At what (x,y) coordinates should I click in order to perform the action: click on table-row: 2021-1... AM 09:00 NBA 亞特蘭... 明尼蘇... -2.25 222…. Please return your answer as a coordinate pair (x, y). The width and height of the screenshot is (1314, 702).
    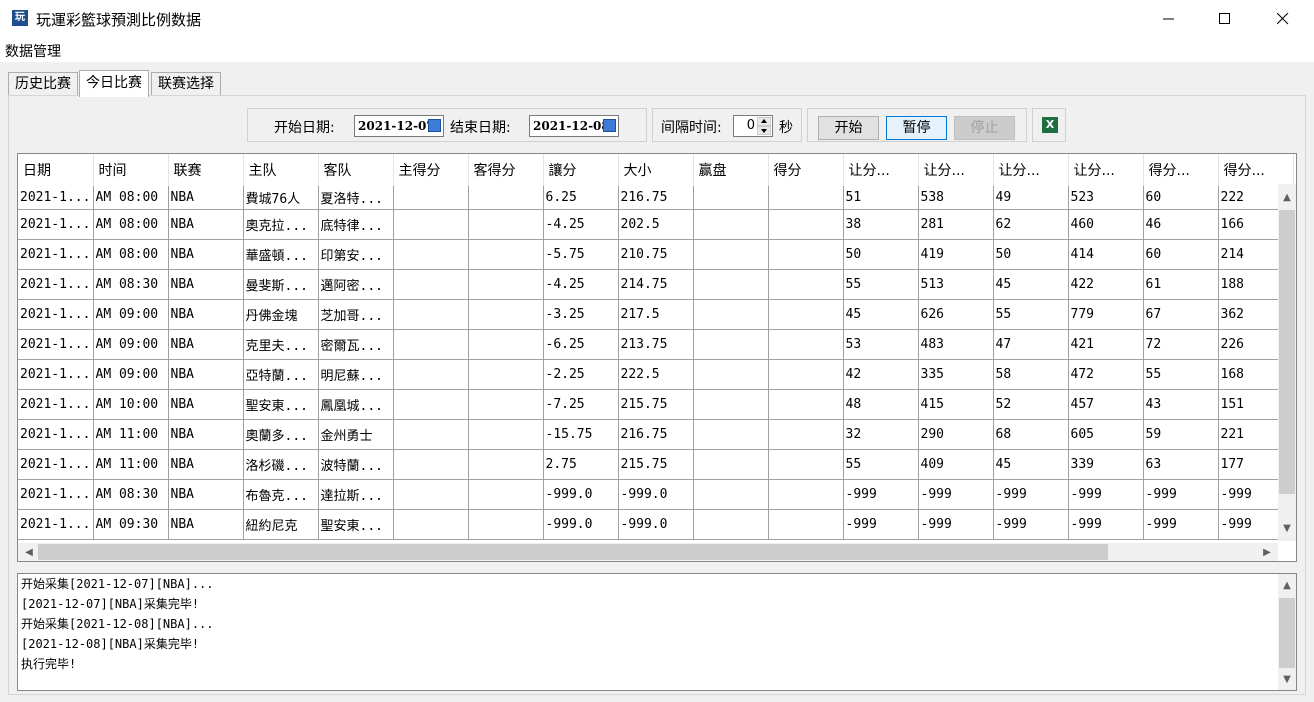
    Looking at the image, I should click on (656, 374).